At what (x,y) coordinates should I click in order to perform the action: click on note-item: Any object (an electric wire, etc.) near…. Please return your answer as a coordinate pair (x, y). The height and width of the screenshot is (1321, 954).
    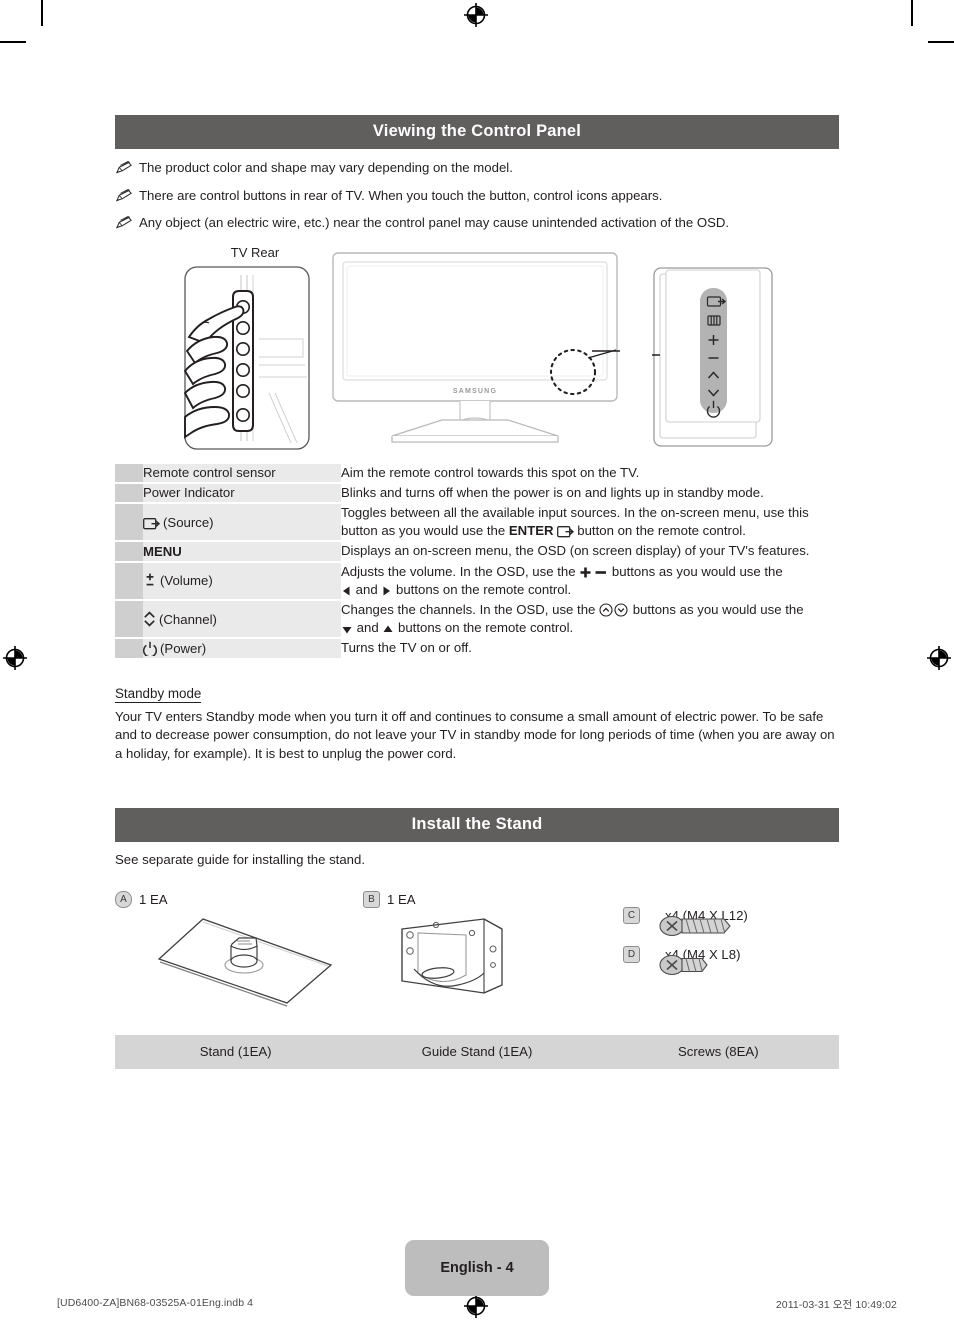
    Looking at the image, I should click on (477, 223).